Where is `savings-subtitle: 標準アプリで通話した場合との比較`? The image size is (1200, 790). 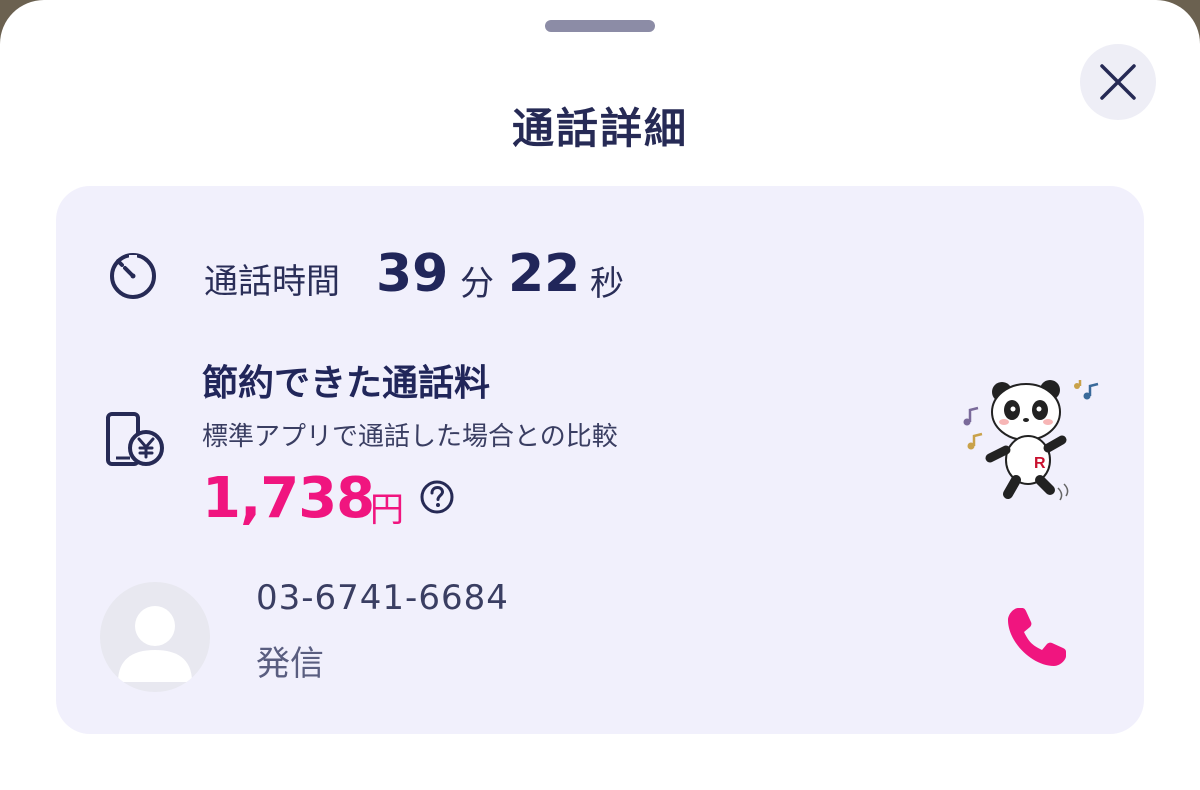 savings-subtitle: 標準アプリで通話した場合との比較 is located at coordinates (410, 437).